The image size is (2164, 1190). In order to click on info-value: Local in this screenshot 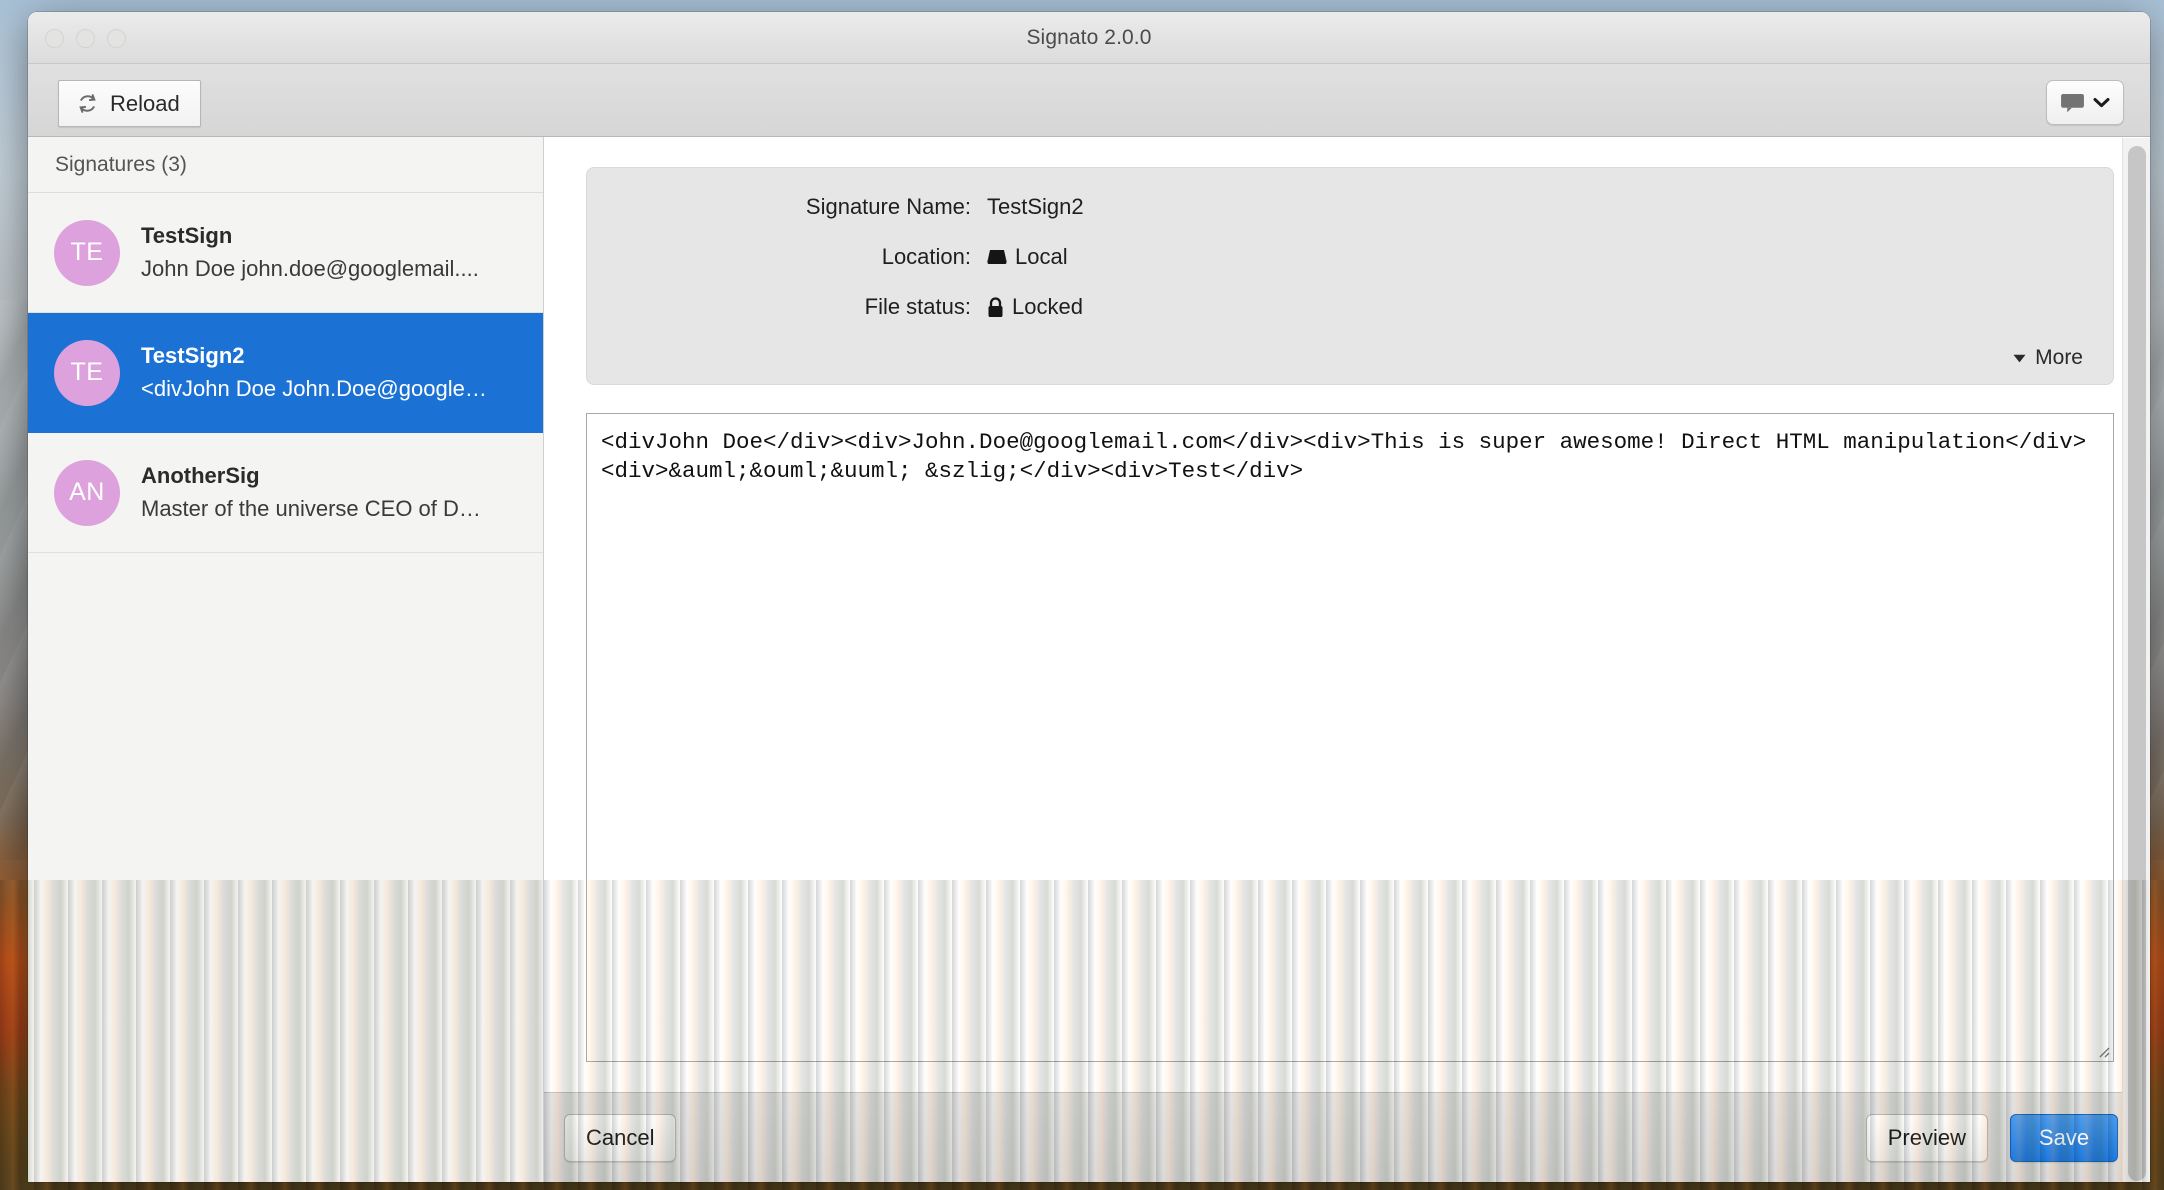, I will do `click(1027, 257)`.